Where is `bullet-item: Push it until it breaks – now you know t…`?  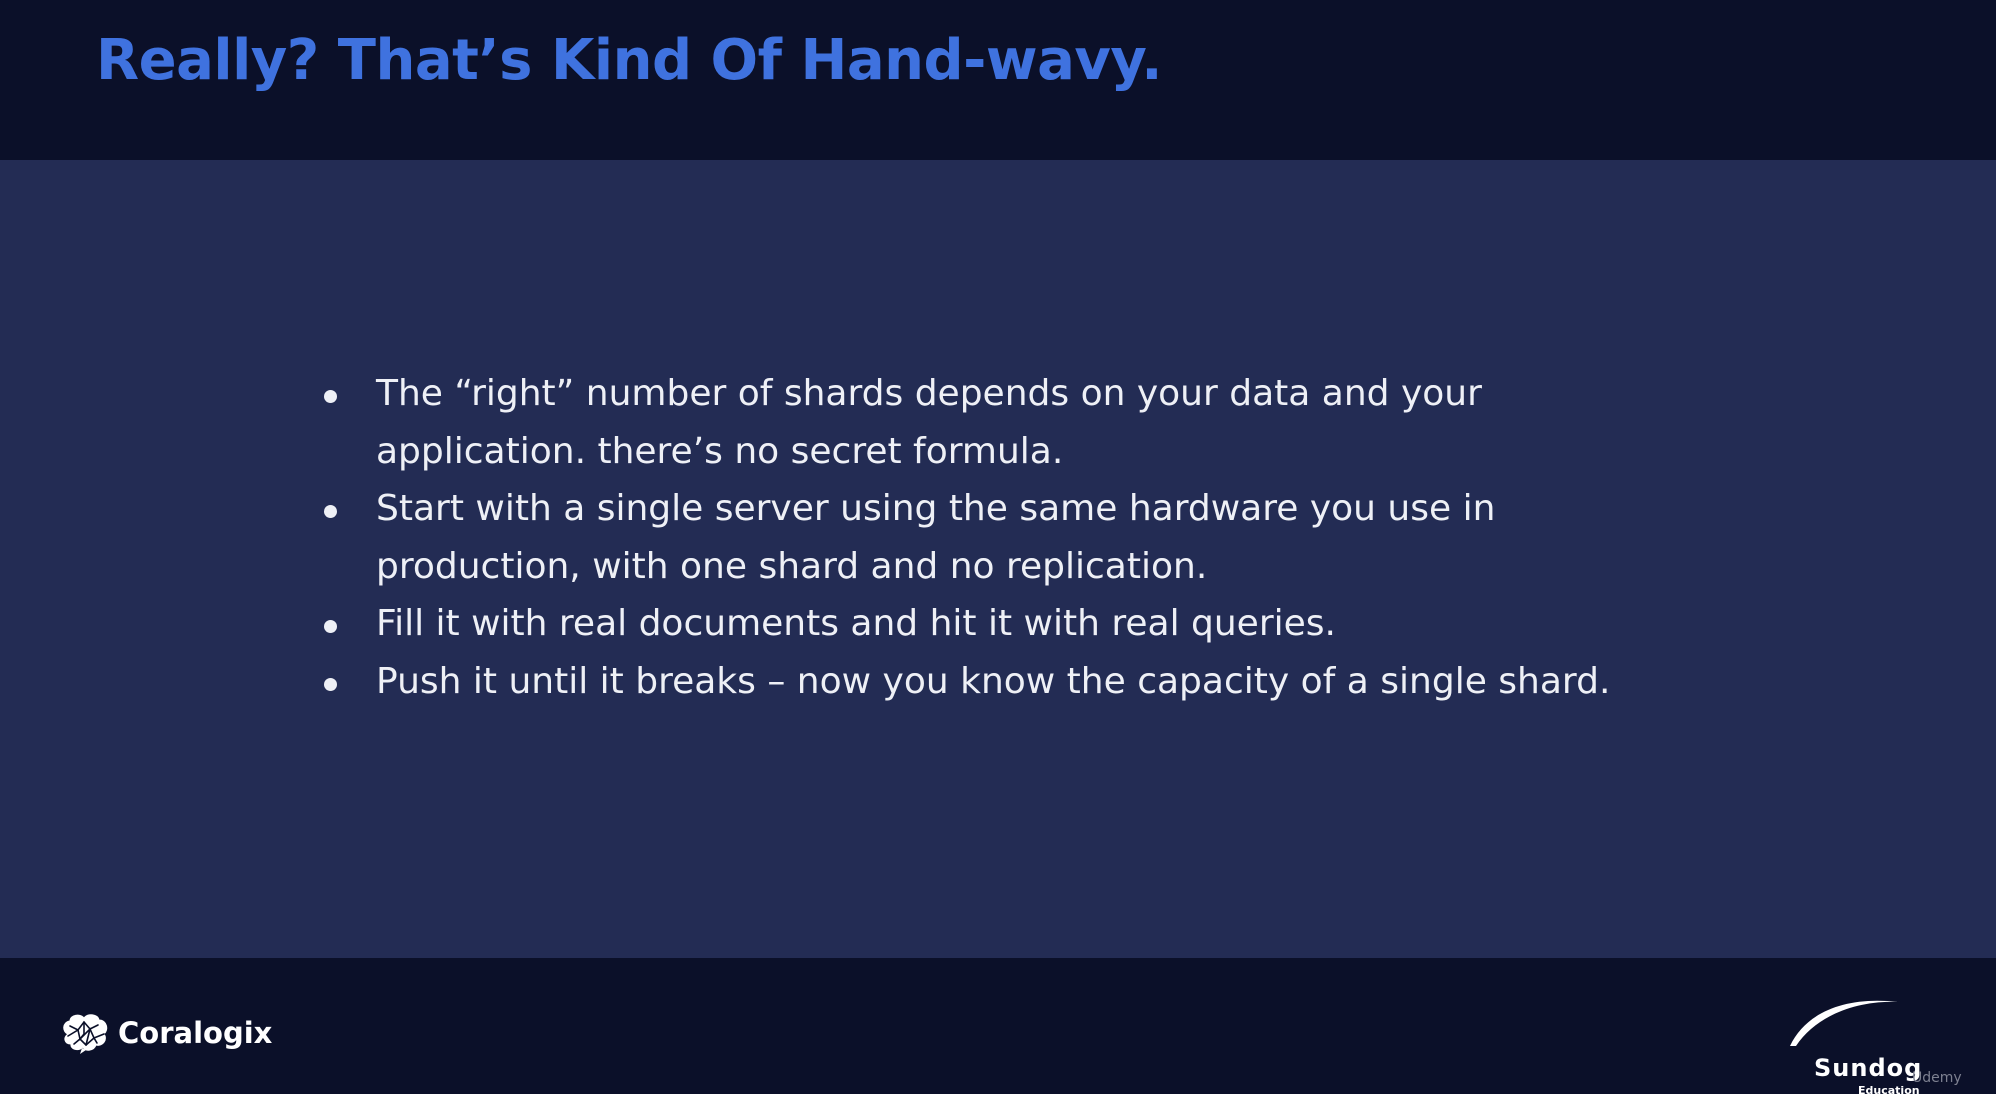 bullet-item: Push it until it breaks – now you know t… is located at coordinates (1028, 682).